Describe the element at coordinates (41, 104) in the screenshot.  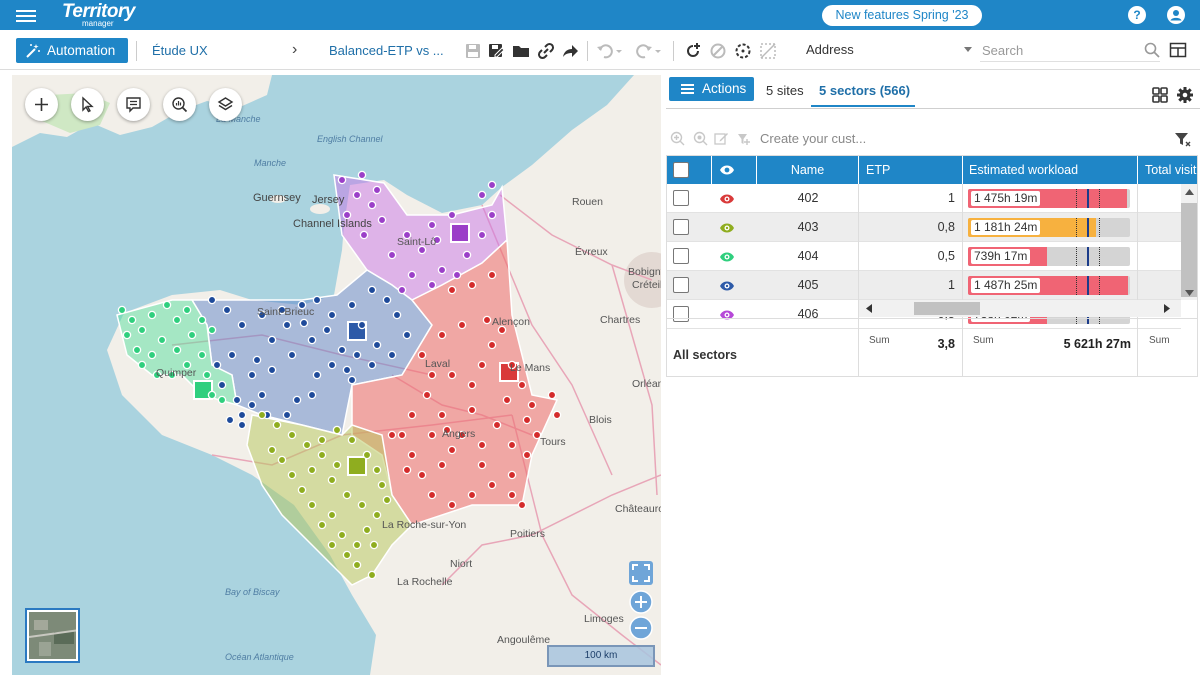
I see `add-point-button` at that location.